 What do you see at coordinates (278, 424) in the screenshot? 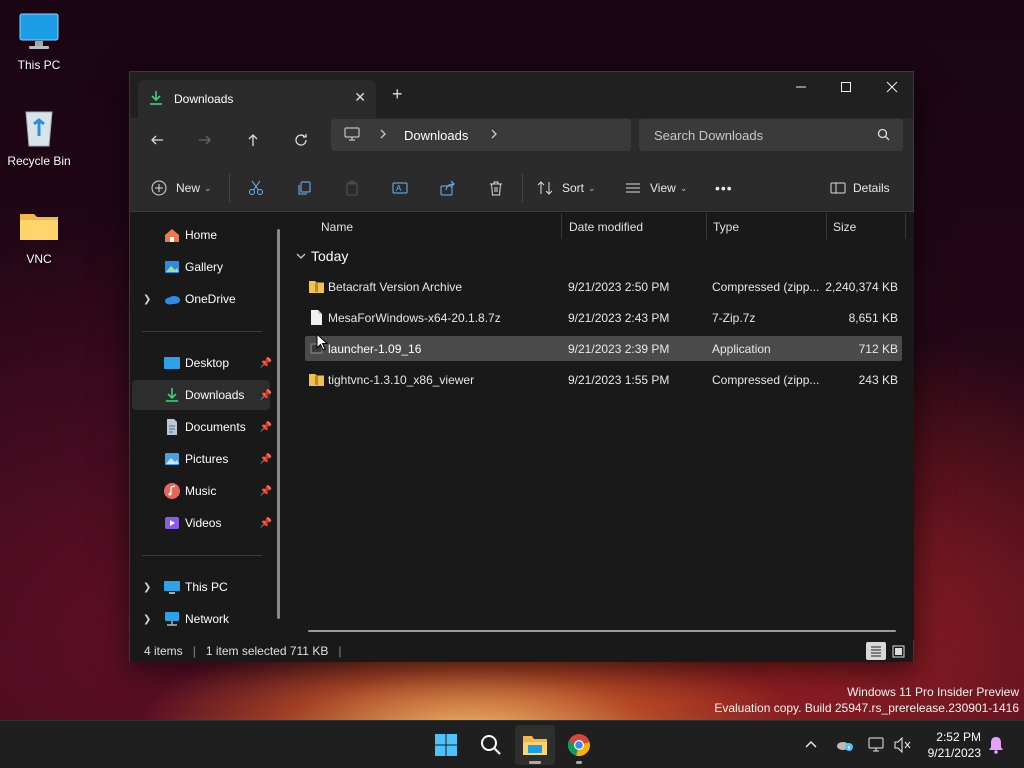
I see `sidebar-scrollbar` at bounding box center [278, 424].